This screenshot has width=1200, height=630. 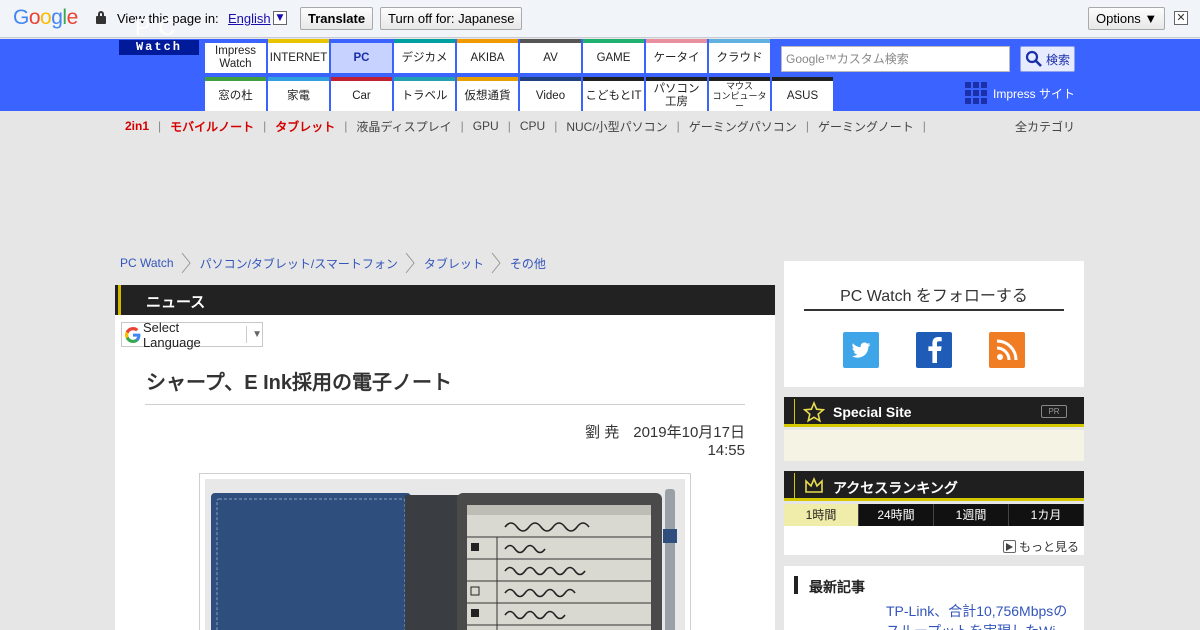 I want to click on nav-item-label: こどもとIT, so click(x=613, y=95).